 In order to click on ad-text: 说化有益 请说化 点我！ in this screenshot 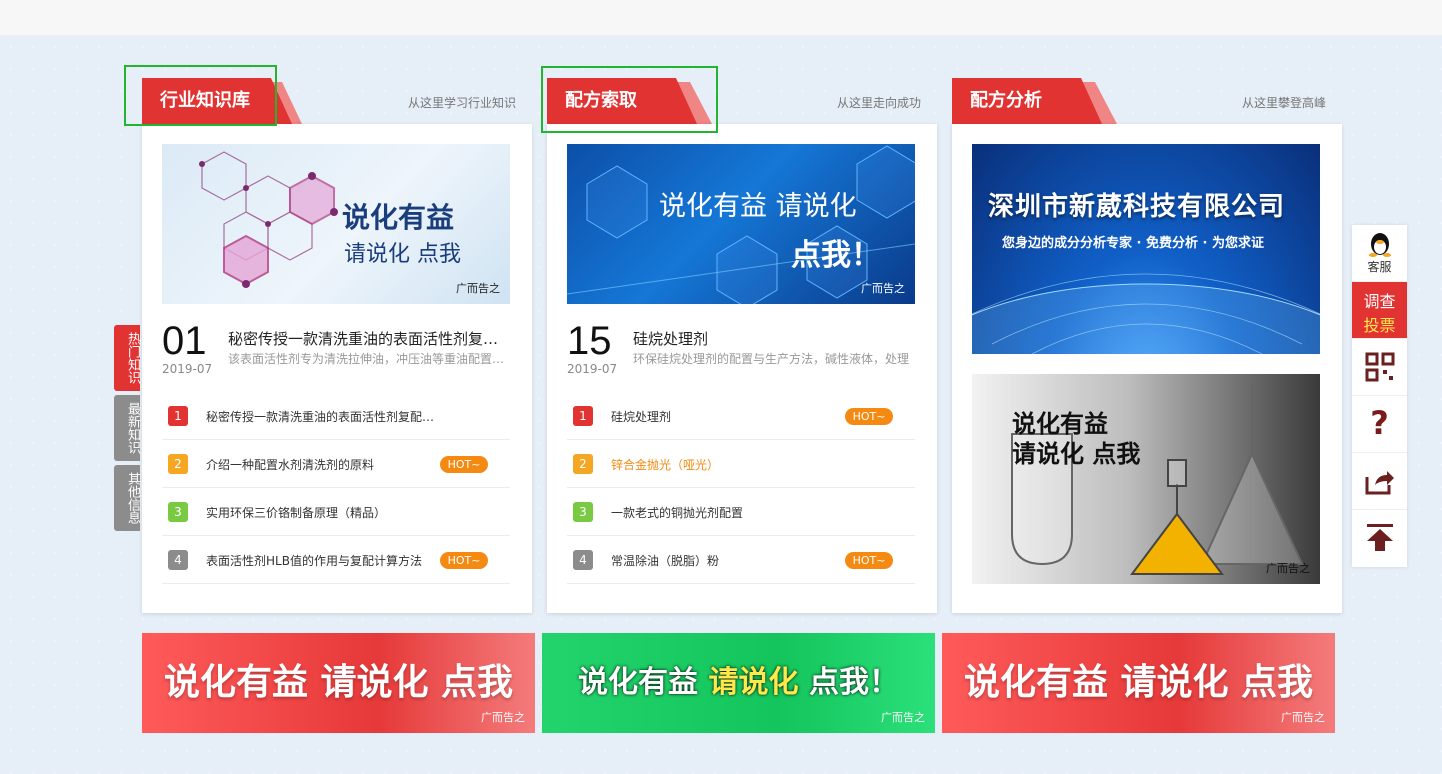, I will do `click(738, 683)`.